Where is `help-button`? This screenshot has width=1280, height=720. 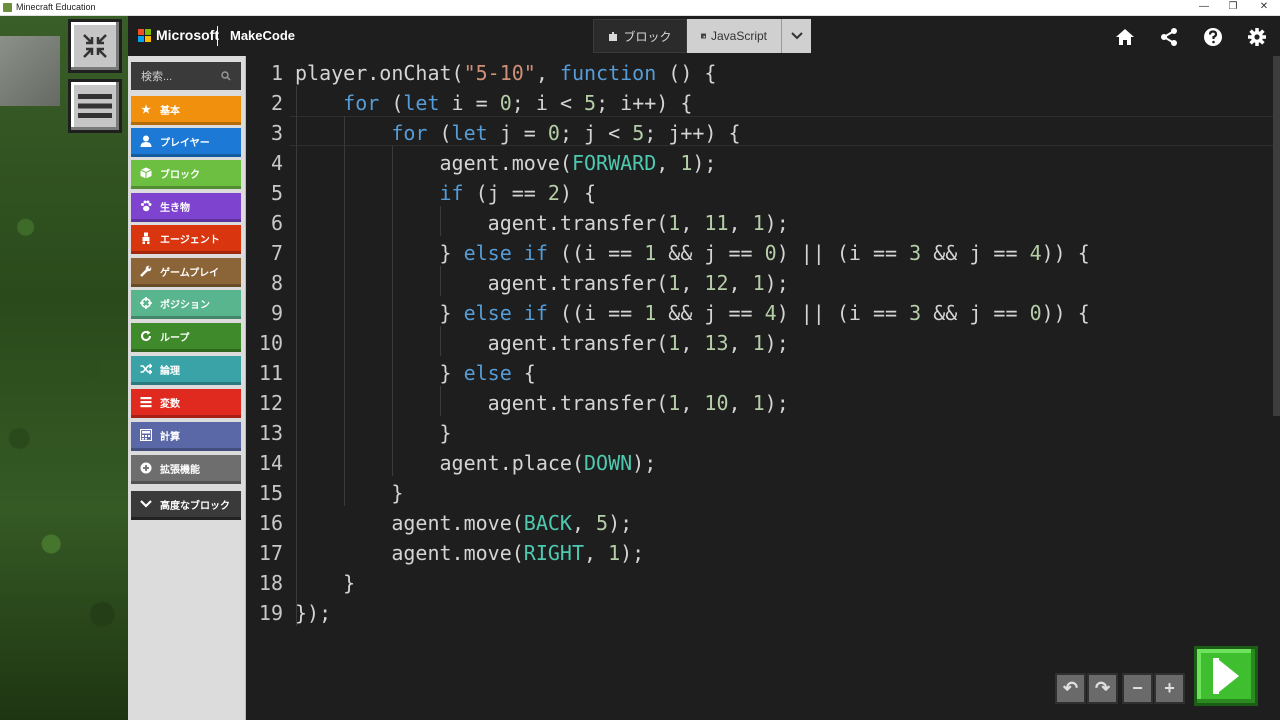 help-button is located at coordinates (1213, 37).